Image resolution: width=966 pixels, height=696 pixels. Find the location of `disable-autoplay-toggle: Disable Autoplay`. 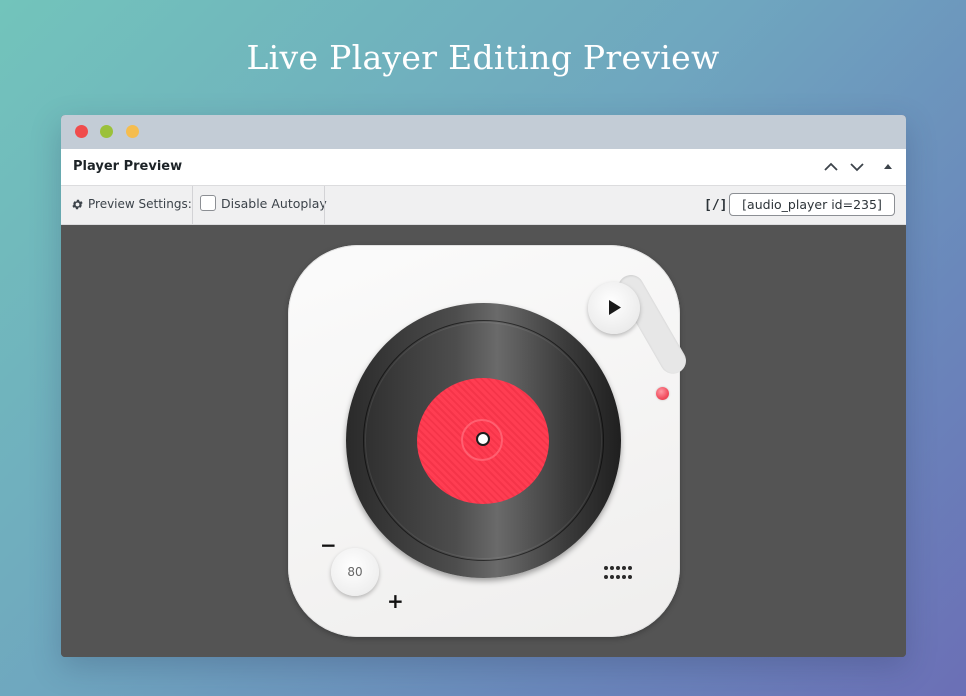

disable-autoplay-toggle: Disable Autoplay is located at coordinates (263, 203).